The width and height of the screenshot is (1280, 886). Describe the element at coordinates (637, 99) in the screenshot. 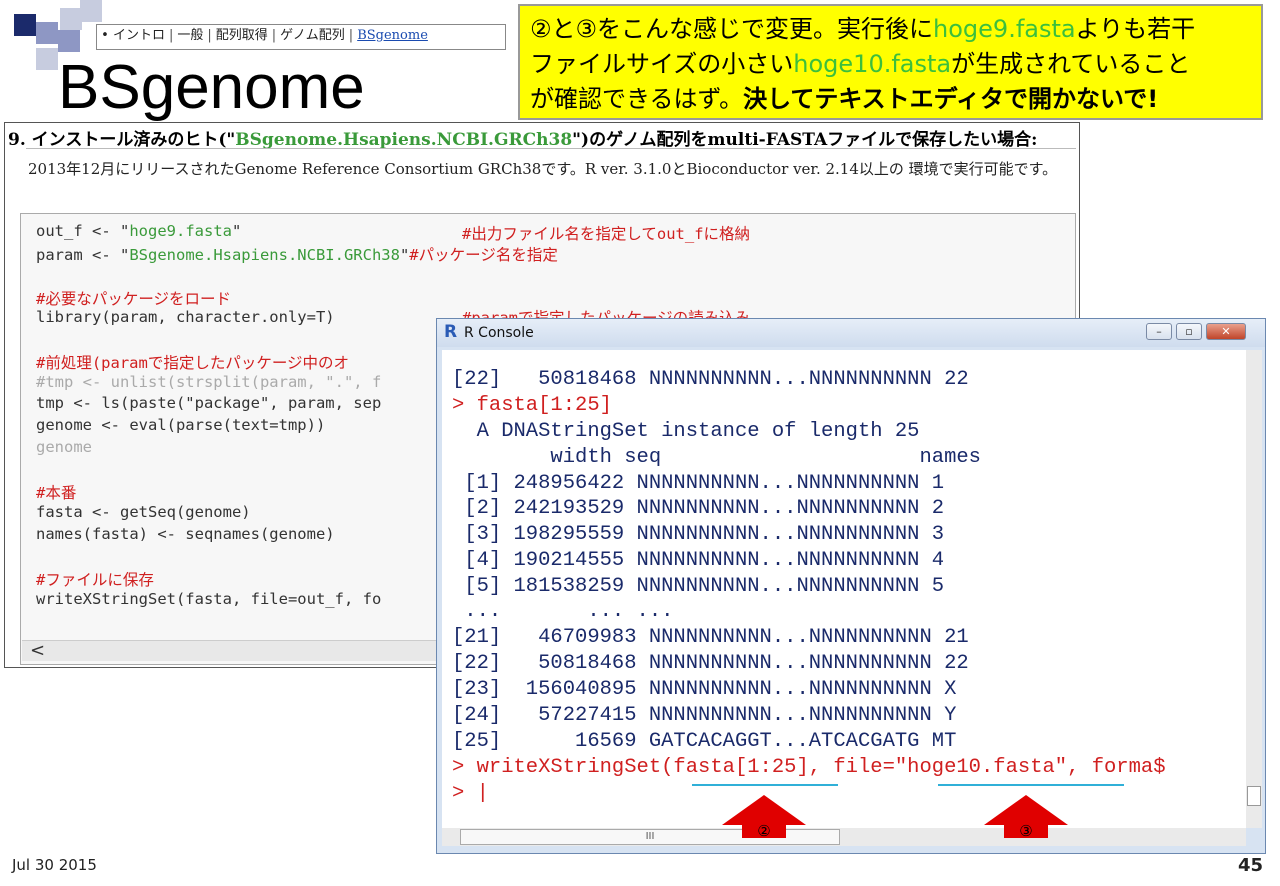

I see `callout-text: が確認できるはず。` at that location.